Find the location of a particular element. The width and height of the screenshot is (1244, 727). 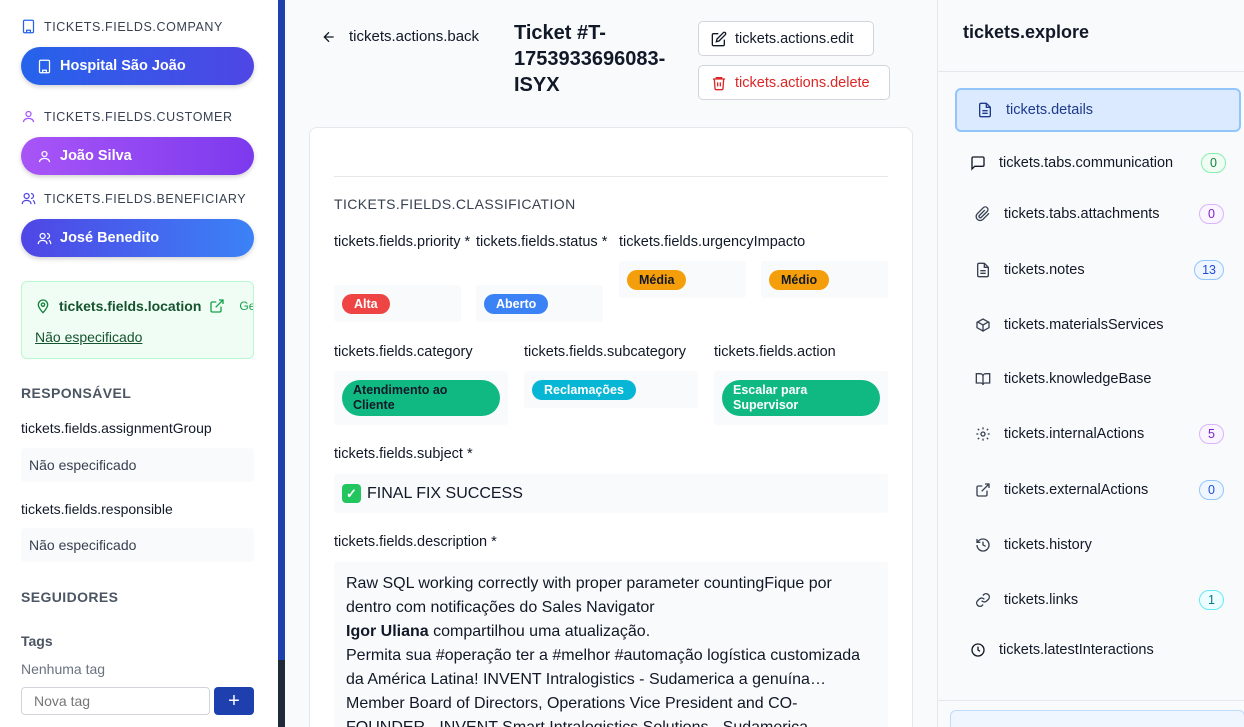

message-square-icon is located at coordinates (978, 163).